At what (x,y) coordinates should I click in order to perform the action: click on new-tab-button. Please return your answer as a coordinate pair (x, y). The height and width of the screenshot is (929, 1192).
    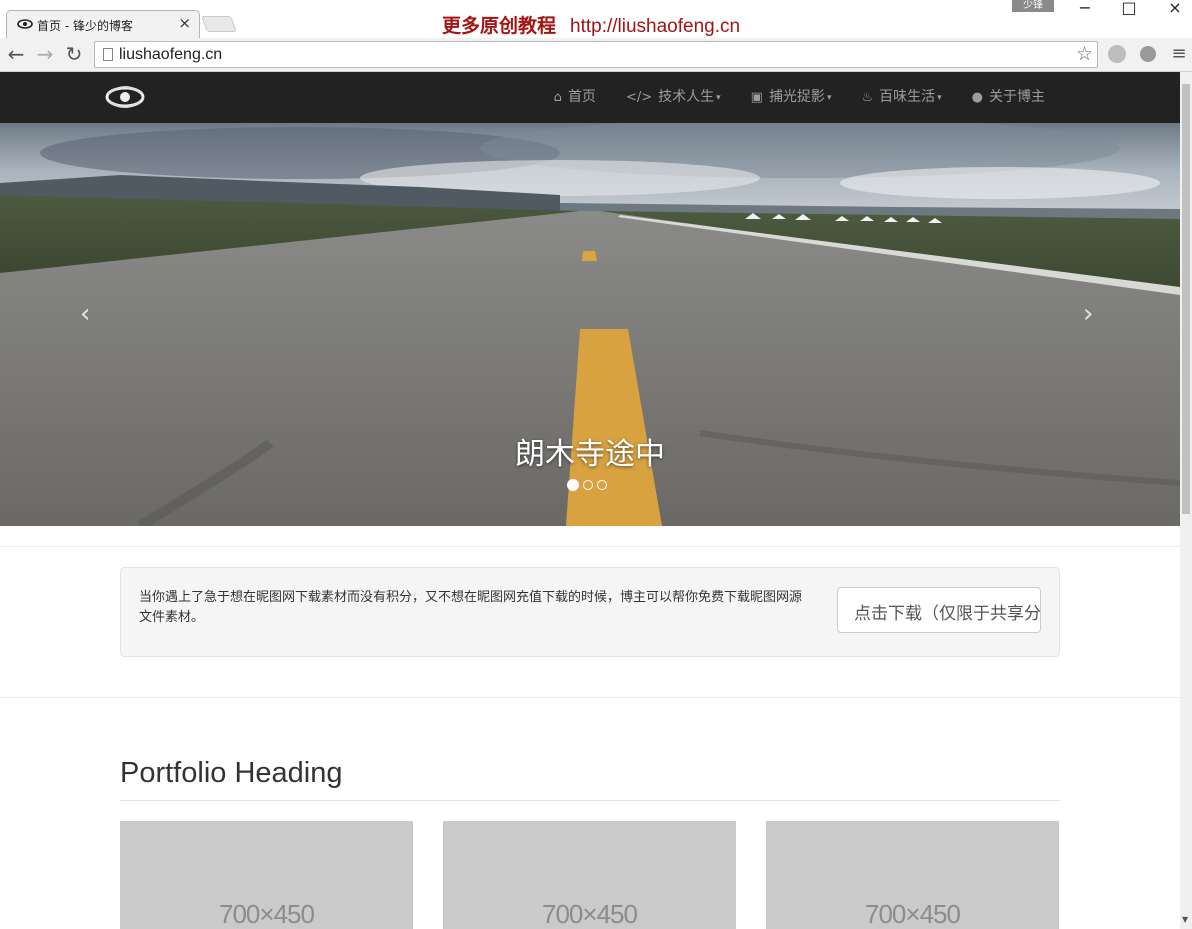
    Looking at the image, I should click on (219, 24).